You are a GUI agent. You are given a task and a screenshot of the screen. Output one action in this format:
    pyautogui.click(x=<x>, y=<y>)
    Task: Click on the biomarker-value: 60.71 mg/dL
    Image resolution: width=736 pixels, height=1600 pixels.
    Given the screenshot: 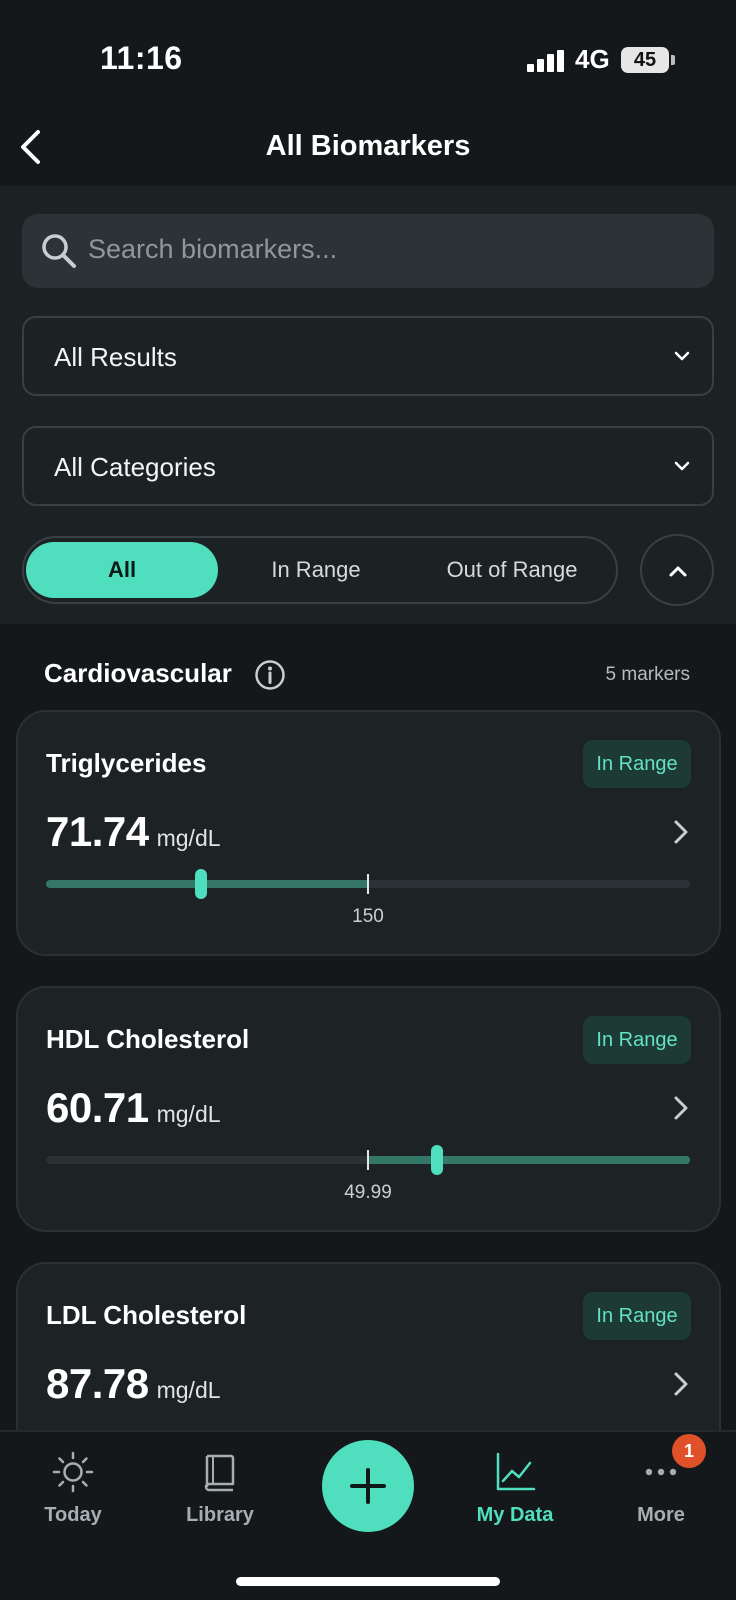 What is the action you would take?
    pyautogui.click(x=133, y=1107)
    